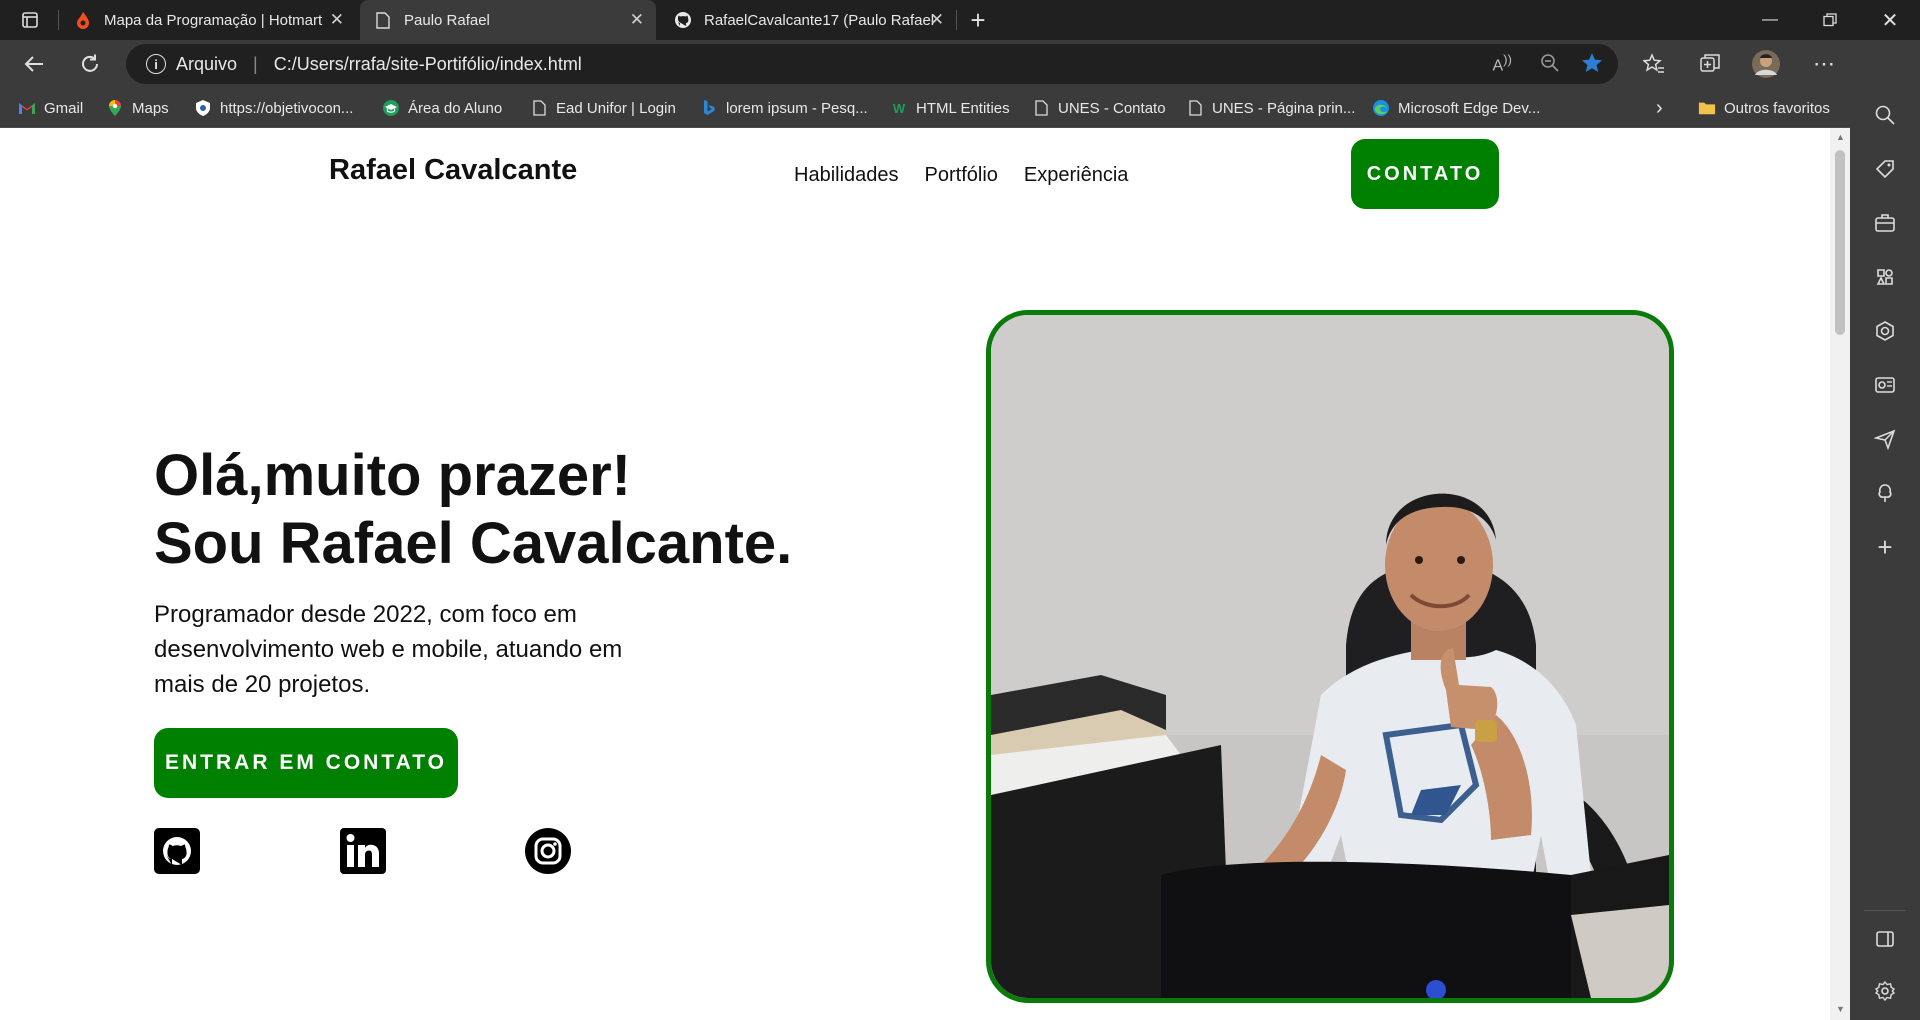 Image resolution: width=1920 pixels, height=1020 pixels. What do you see at coordinates (1770, 20) in the screenshot?
I see `minimize-icon: —` at bounding box center [1770, 20].